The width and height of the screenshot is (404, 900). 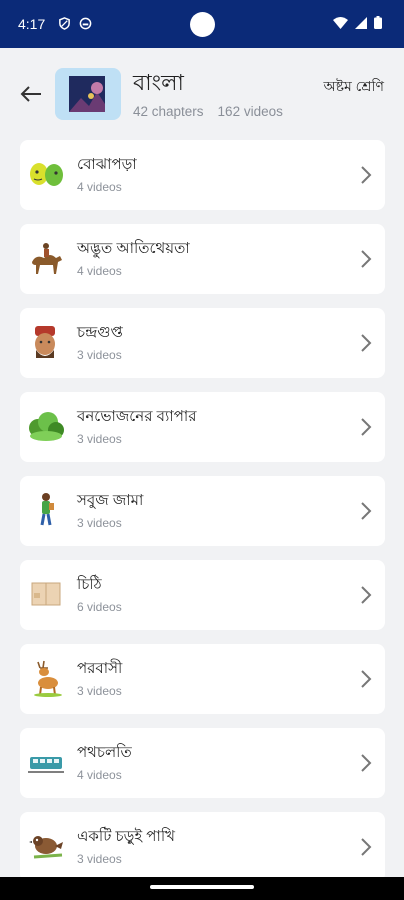 What do you see at coordinates (45, 342) in the screenshot?
I see `king-portrait-icon` at bounding box center [45, 342].